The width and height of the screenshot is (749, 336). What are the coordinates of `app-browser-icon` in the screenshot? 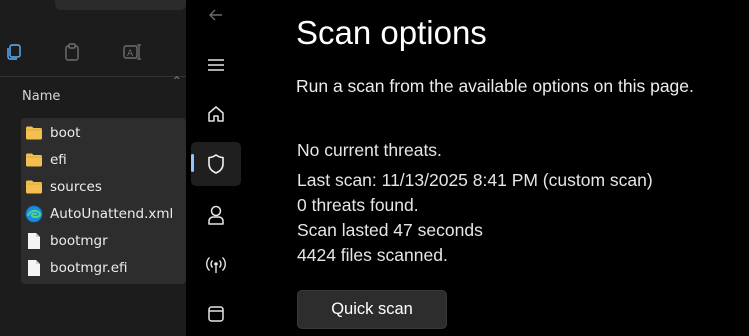 It's located at (216, 314).